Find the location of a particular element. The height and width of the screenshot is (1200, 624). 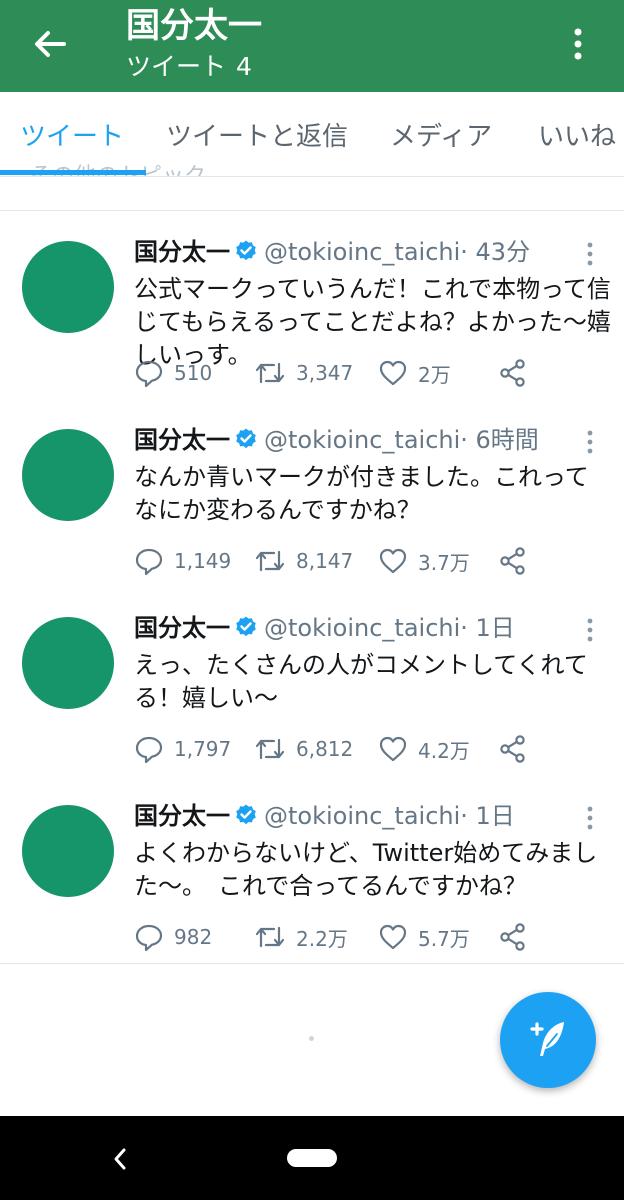

profile-name: 国分太一 is located at coordinates (194, 26).